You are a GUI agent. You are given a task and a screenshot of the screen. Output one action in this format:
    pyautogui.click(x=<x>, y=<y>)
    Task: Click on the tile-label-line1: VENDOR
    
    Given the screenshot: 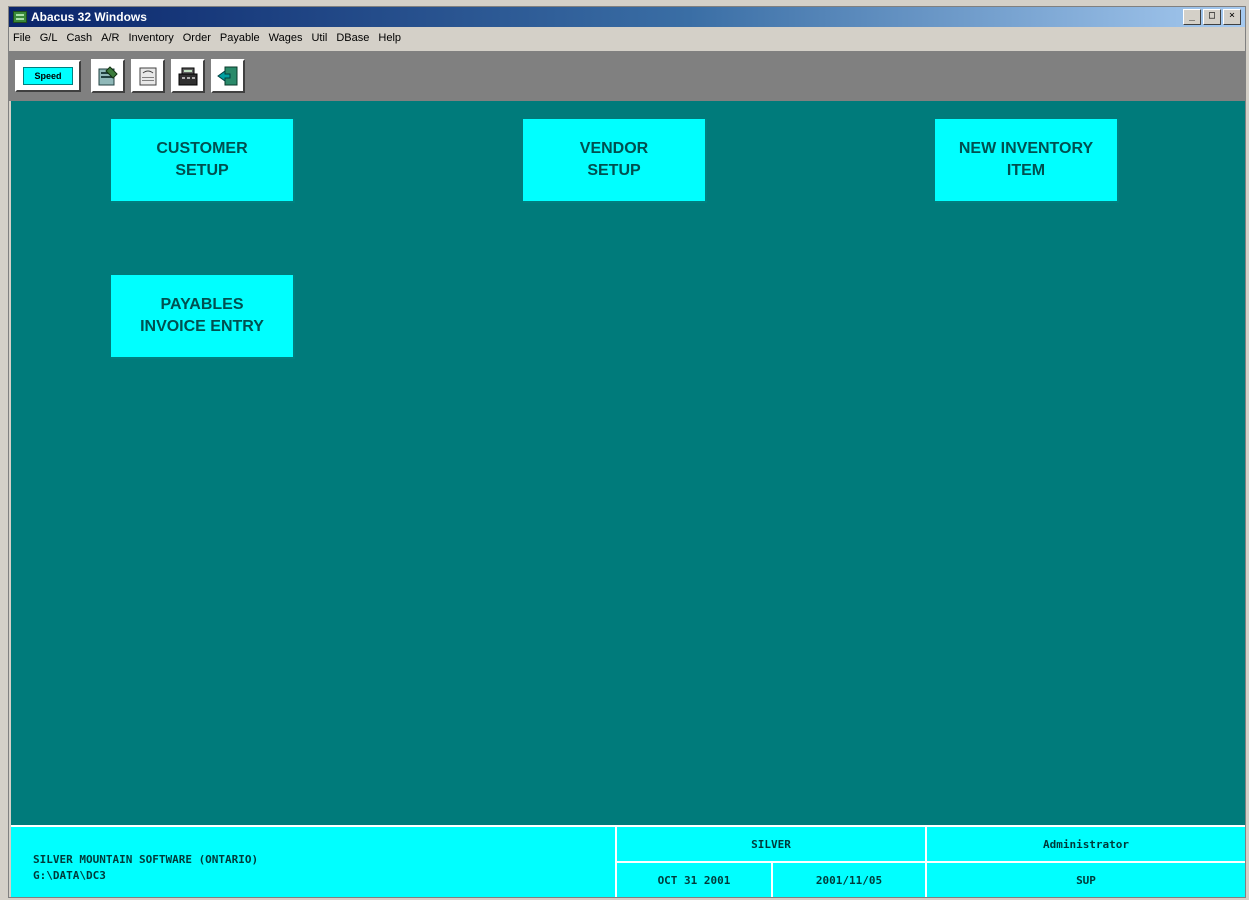 What is the action you would take?
    pyautogui.click(x=614, y=148)
    